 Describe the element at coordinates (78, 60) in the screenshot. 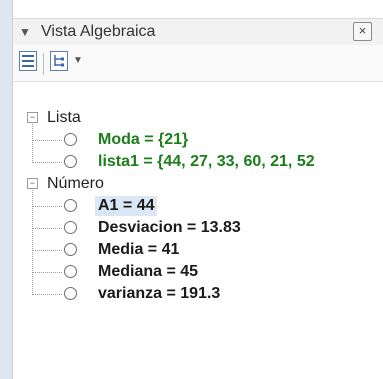

I see `dropdown-caret-icon: ▼` at that location.